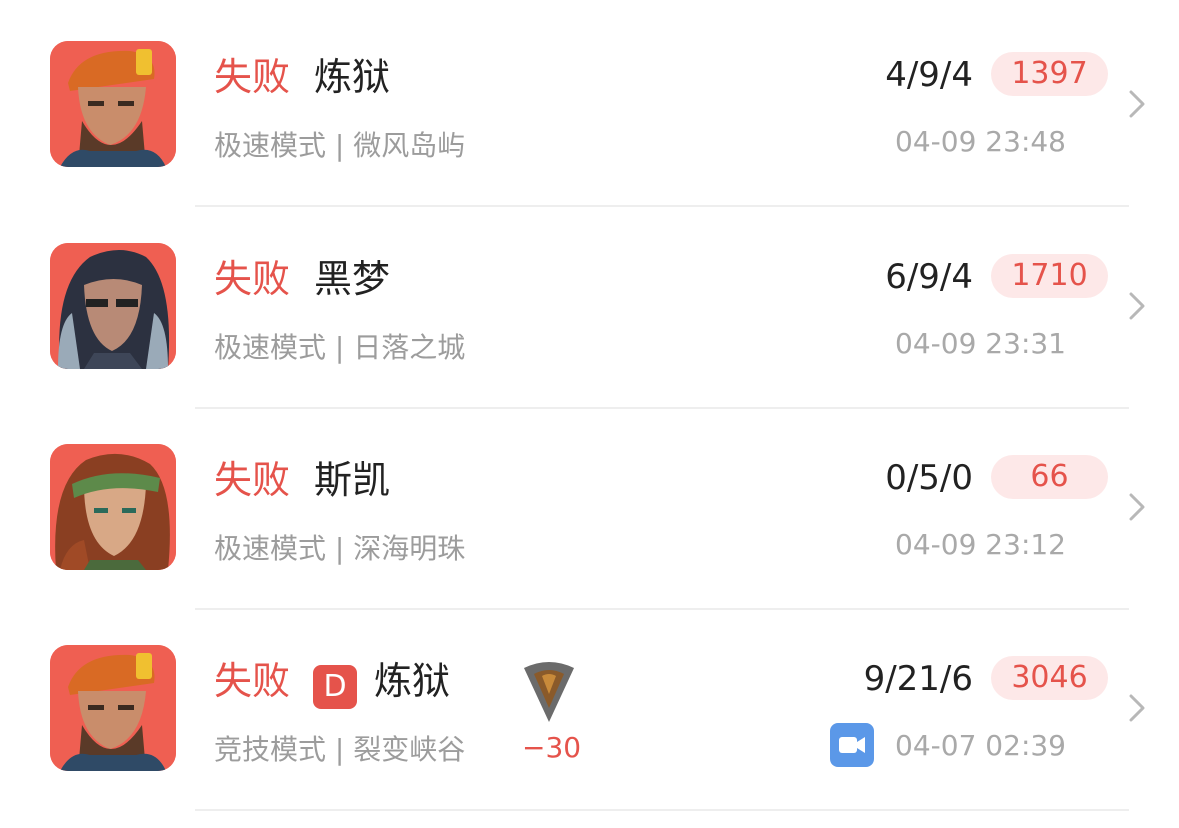  I want to click on rank-change: −30, so click(552, 747).